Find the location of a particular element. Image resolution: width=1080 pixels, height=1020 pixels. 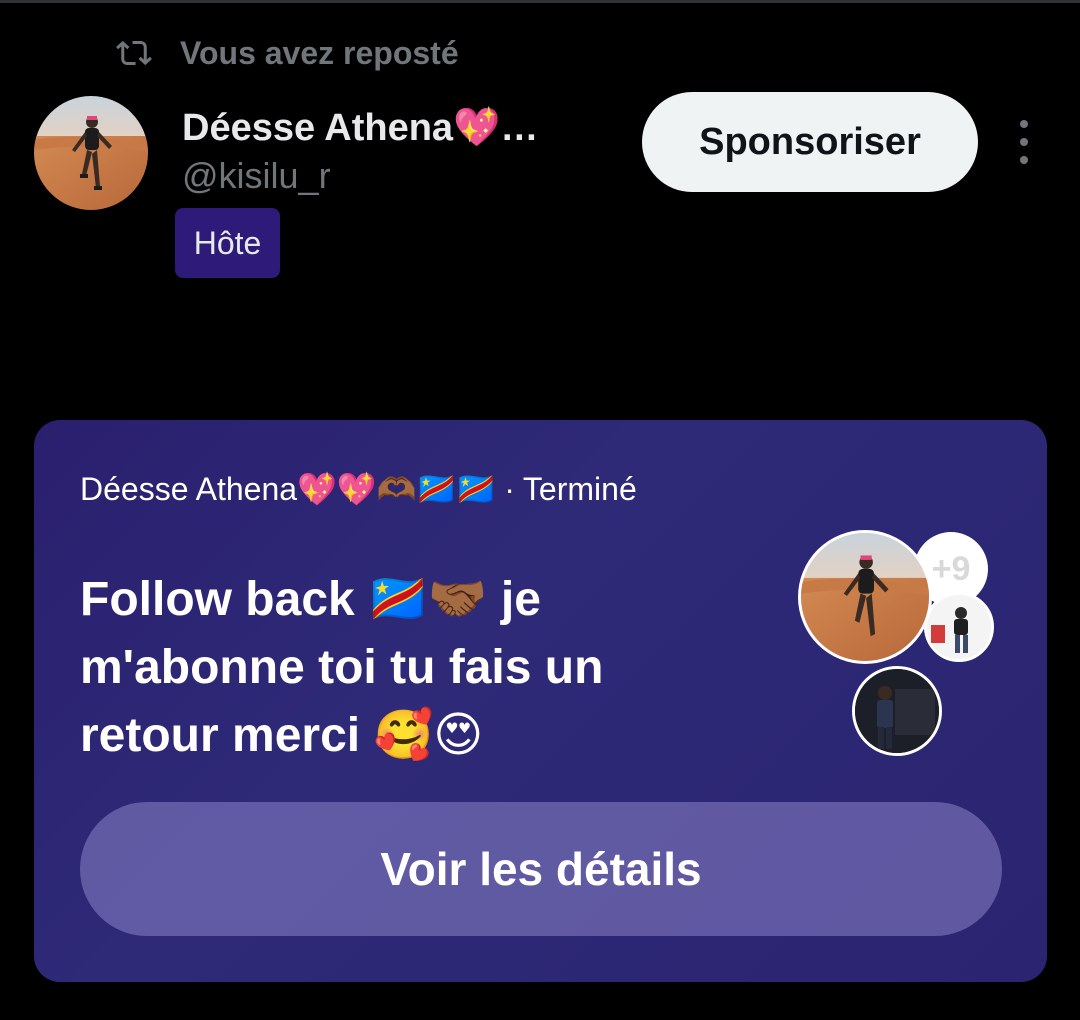

author-info: Déesse Athena💖… @kisilu_r is located at coordinates (392, 149).